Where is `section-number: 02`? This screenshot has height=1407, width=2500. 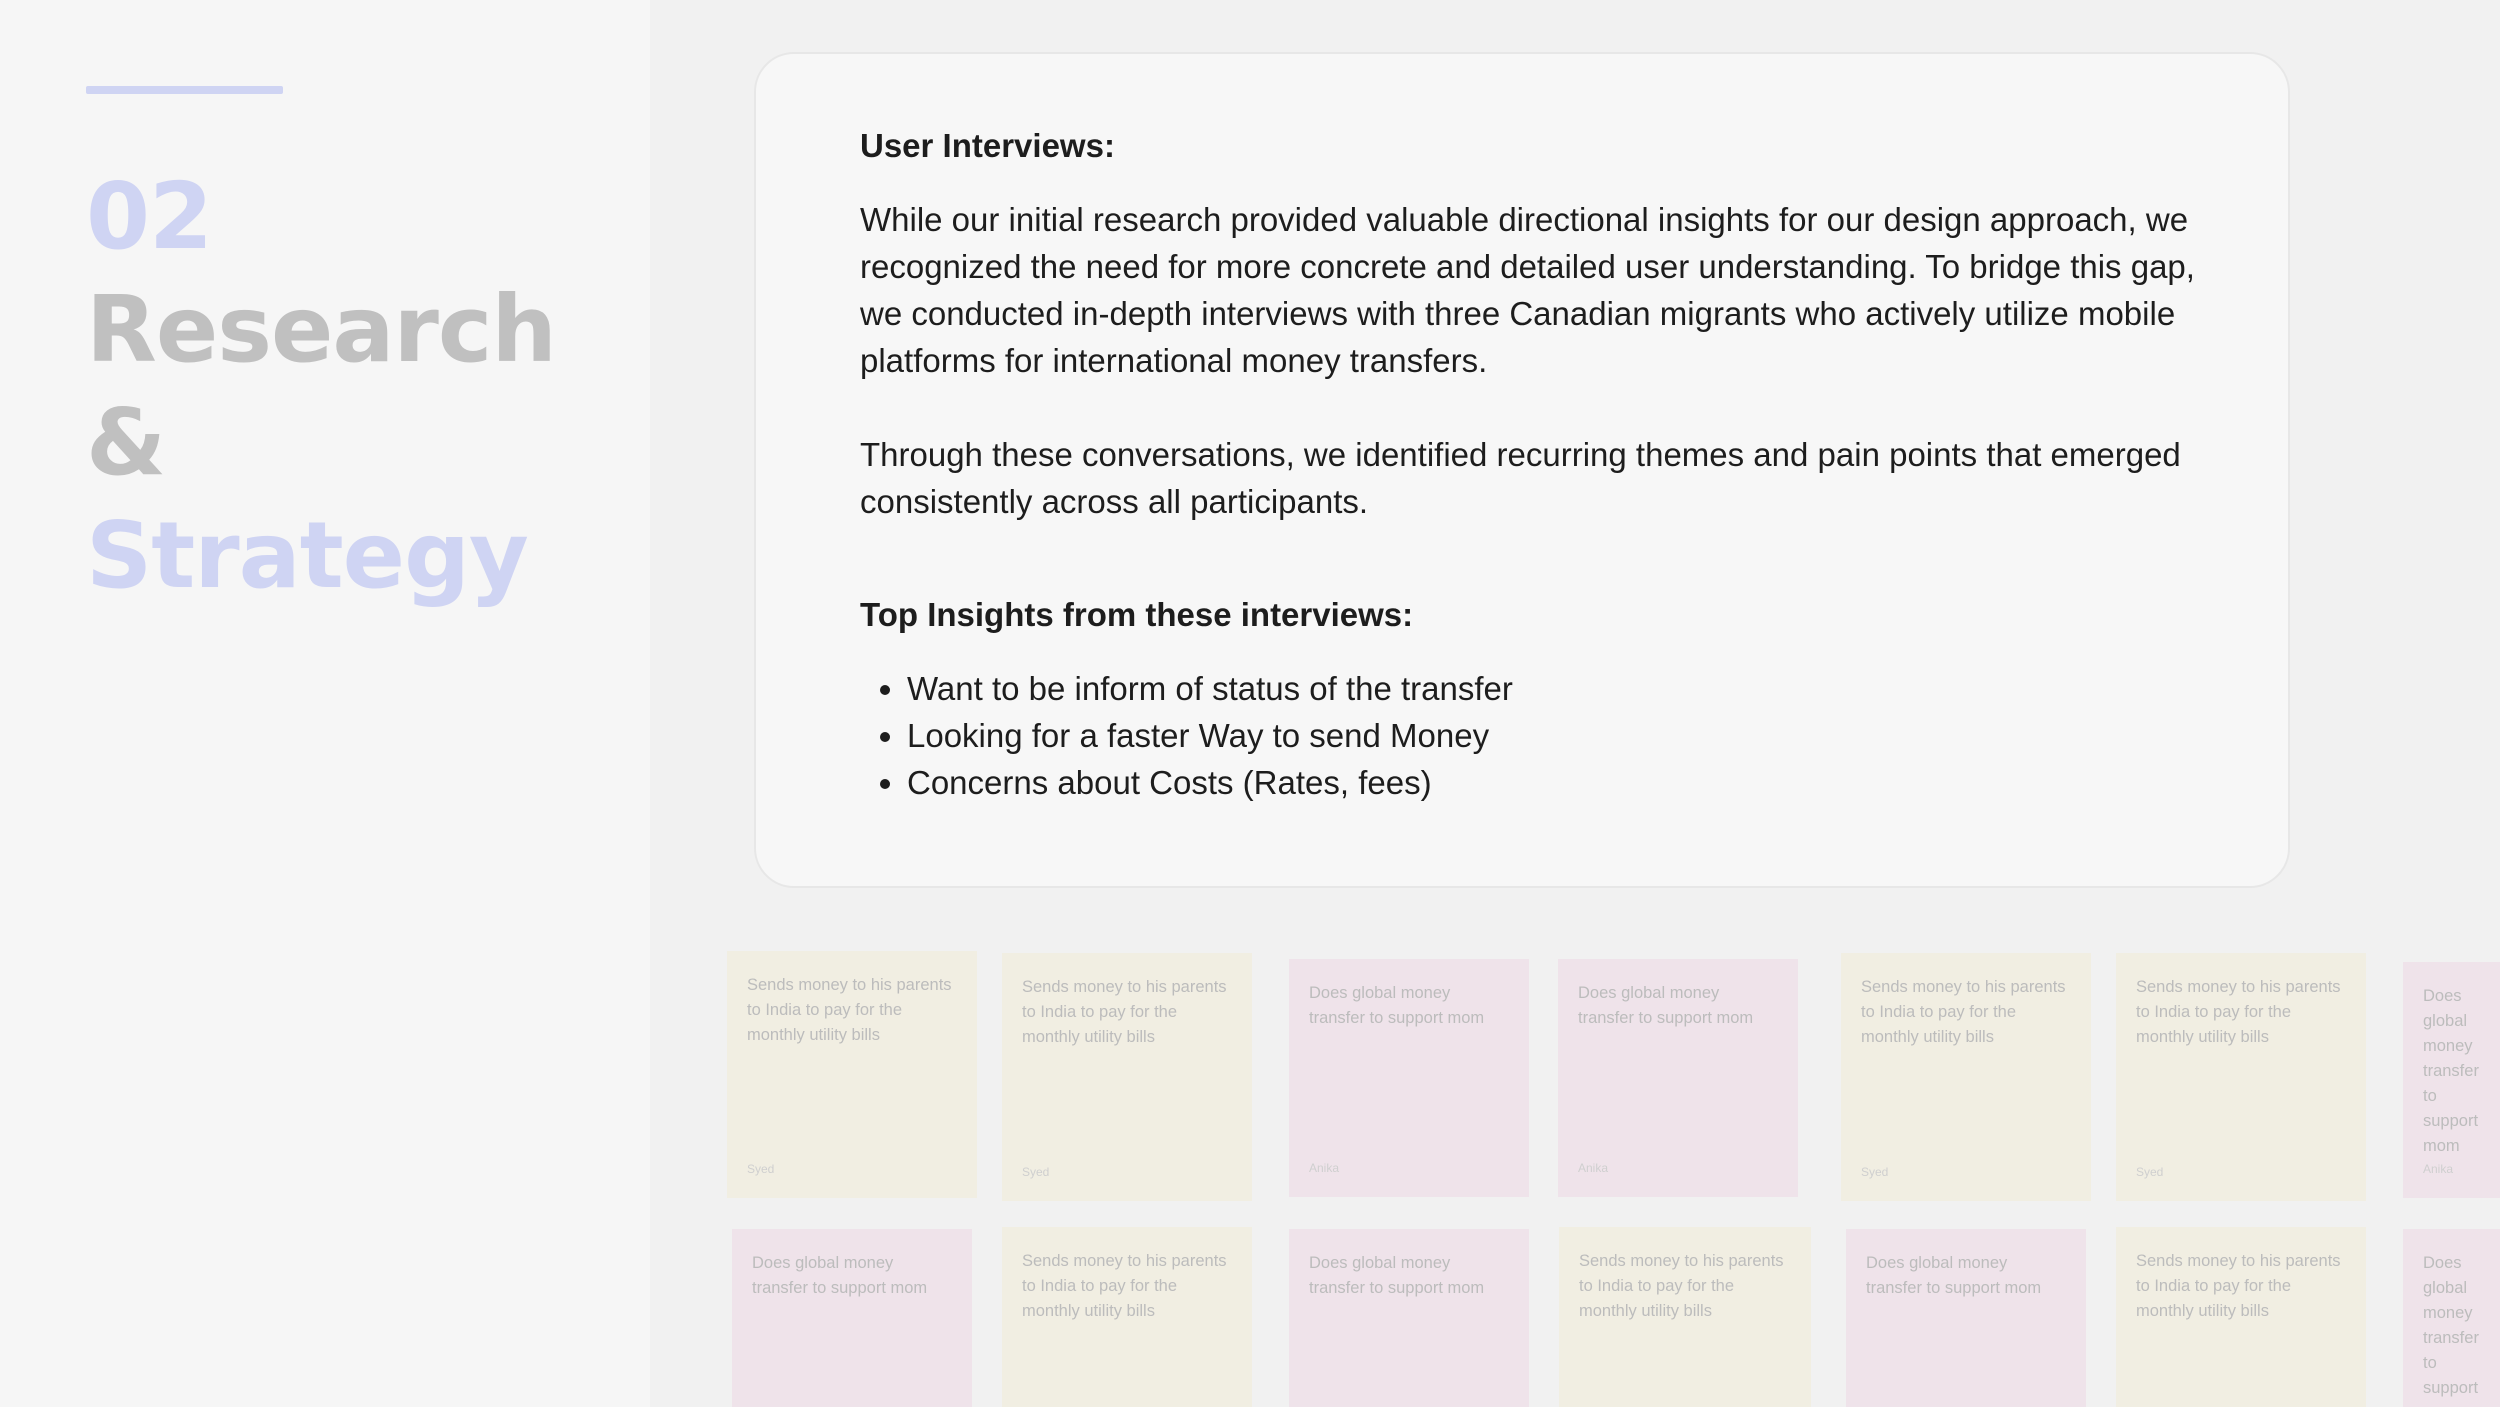 section-number: 02 is located at coordinates (149, 216).